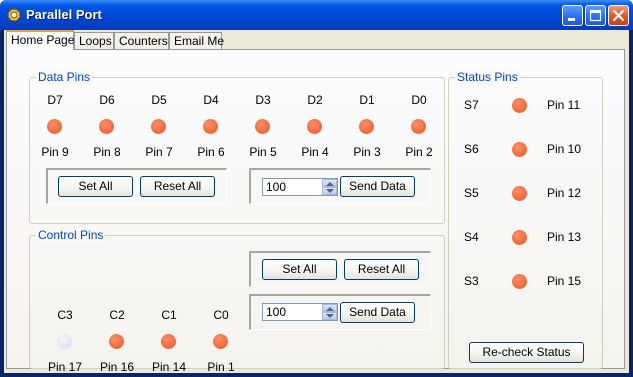  Describe the element at coordinates (169, 315) in the screenshot. I see `pin-name-label: C1` at that location.